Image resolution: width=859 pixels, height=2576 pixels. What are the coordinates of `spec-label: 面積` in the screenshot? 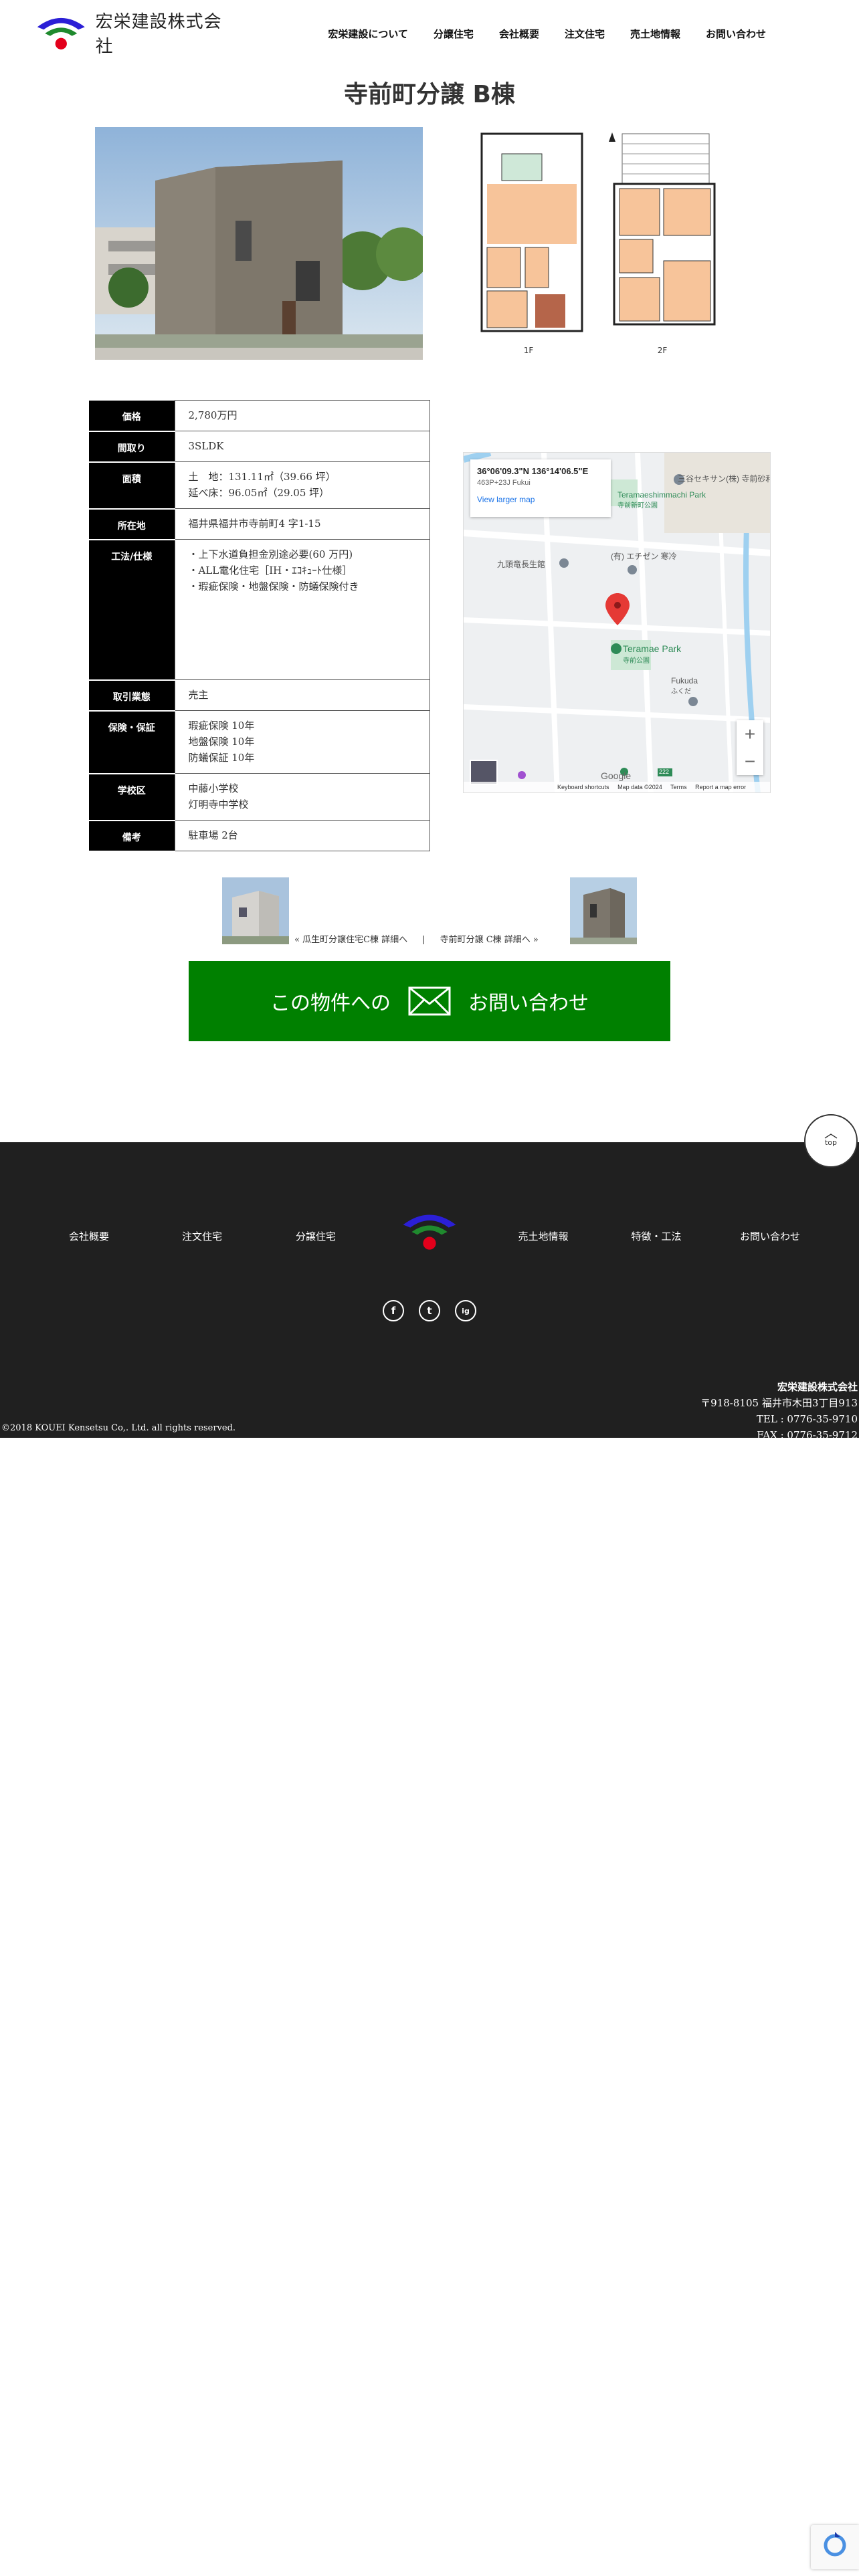 It's located at (132, 485).